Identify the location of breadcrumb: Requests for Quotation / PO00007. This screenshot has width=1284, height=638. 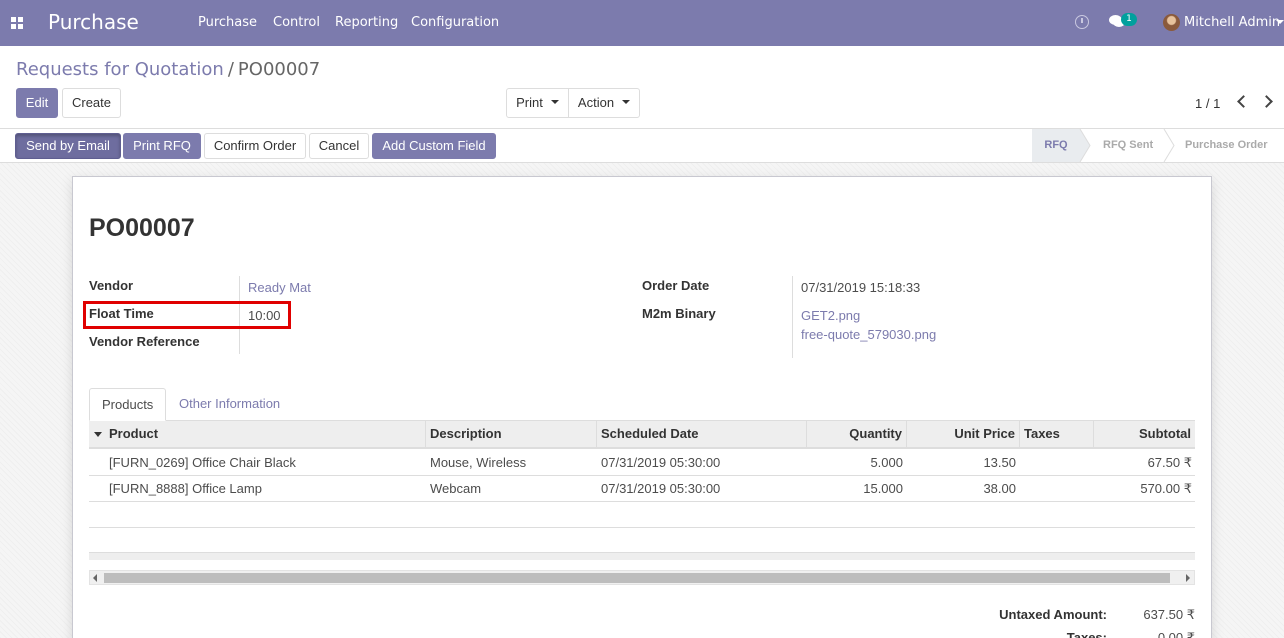
(168, 69).